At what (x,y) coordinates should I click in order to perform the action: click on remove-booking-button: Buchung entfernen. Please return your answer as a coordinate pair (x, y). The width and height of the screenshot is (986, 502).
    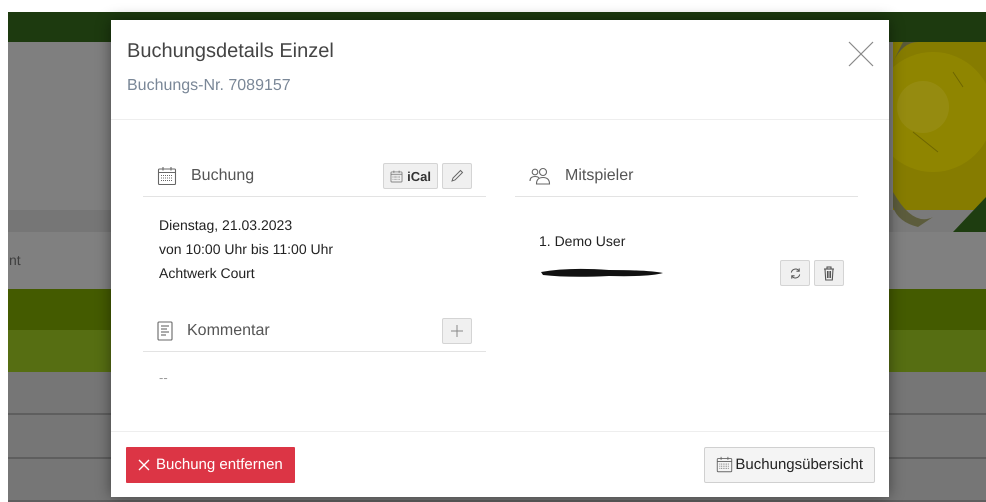
    Looking at the image, I should click on (210, 464).